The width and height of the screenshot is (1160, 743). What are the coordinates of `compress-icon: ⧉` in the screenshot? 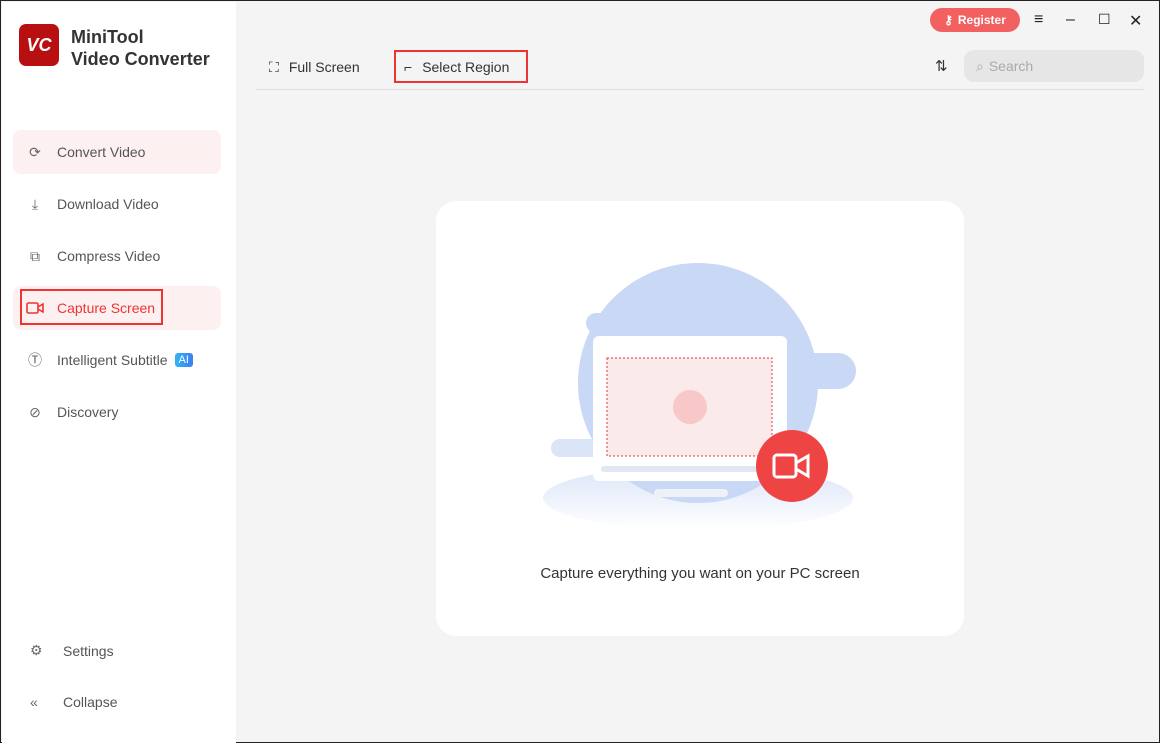 It's located at (35, 255).